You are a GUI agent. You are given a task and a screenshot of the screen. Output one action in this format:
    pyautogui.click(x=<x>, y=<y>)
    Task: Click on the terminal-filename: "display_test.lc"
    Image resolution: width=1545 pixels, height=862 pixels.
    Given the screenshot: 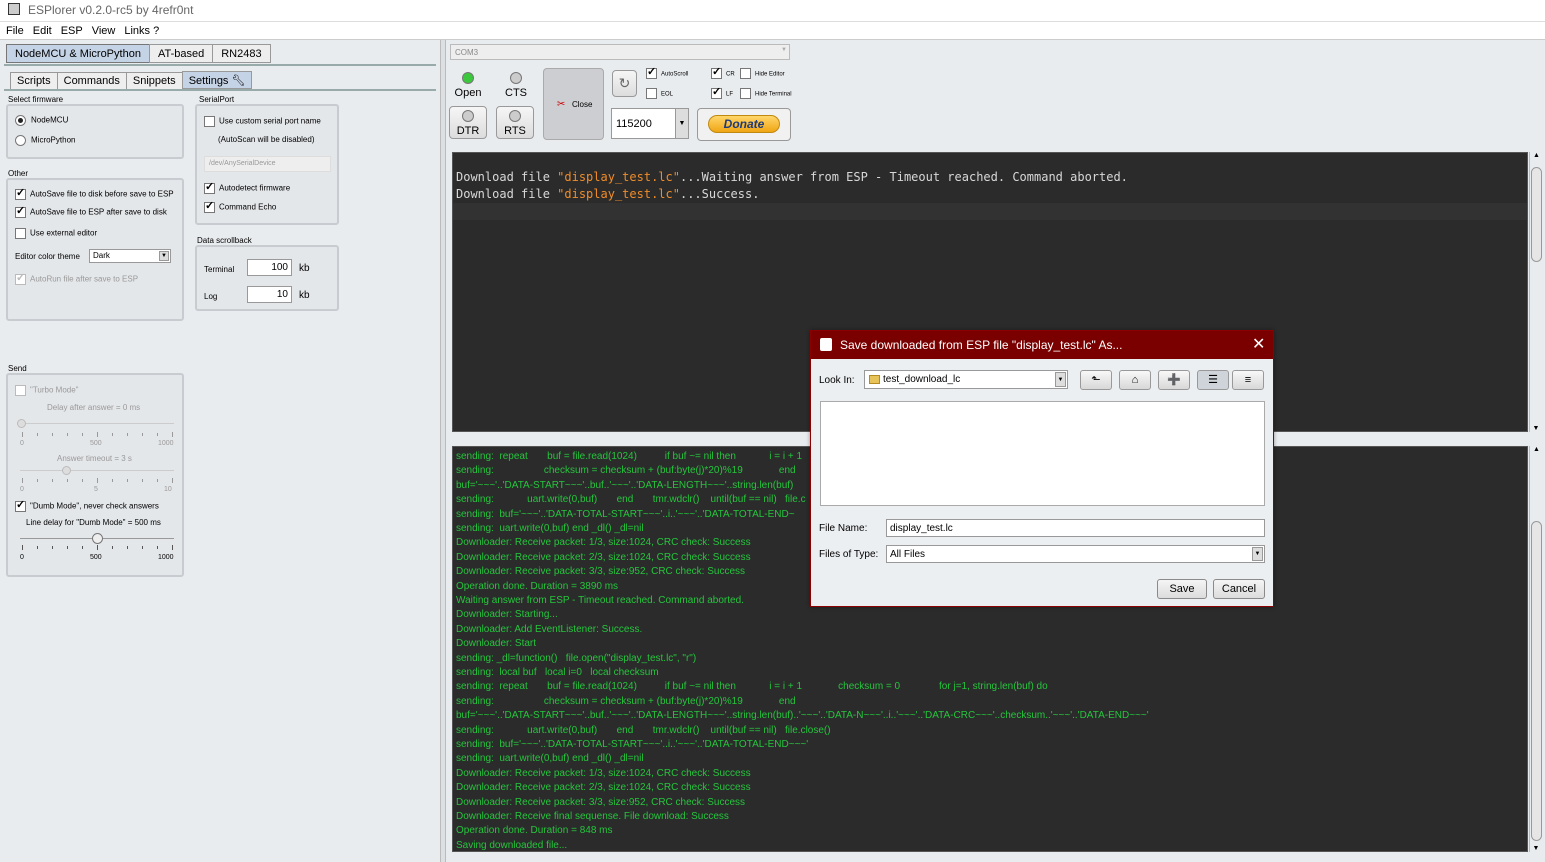 What is the action you would take?
    pyautogui.click(x=618, y=194)
    